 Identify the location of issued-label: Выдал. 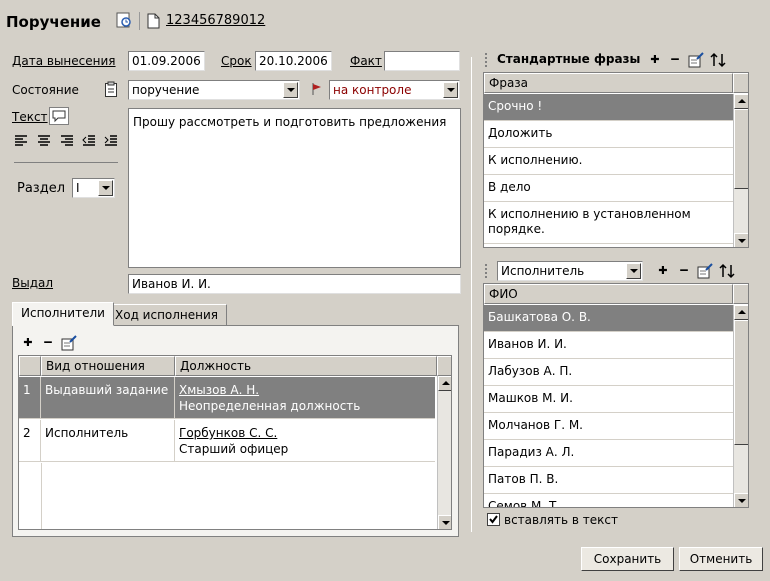
(32, 283).